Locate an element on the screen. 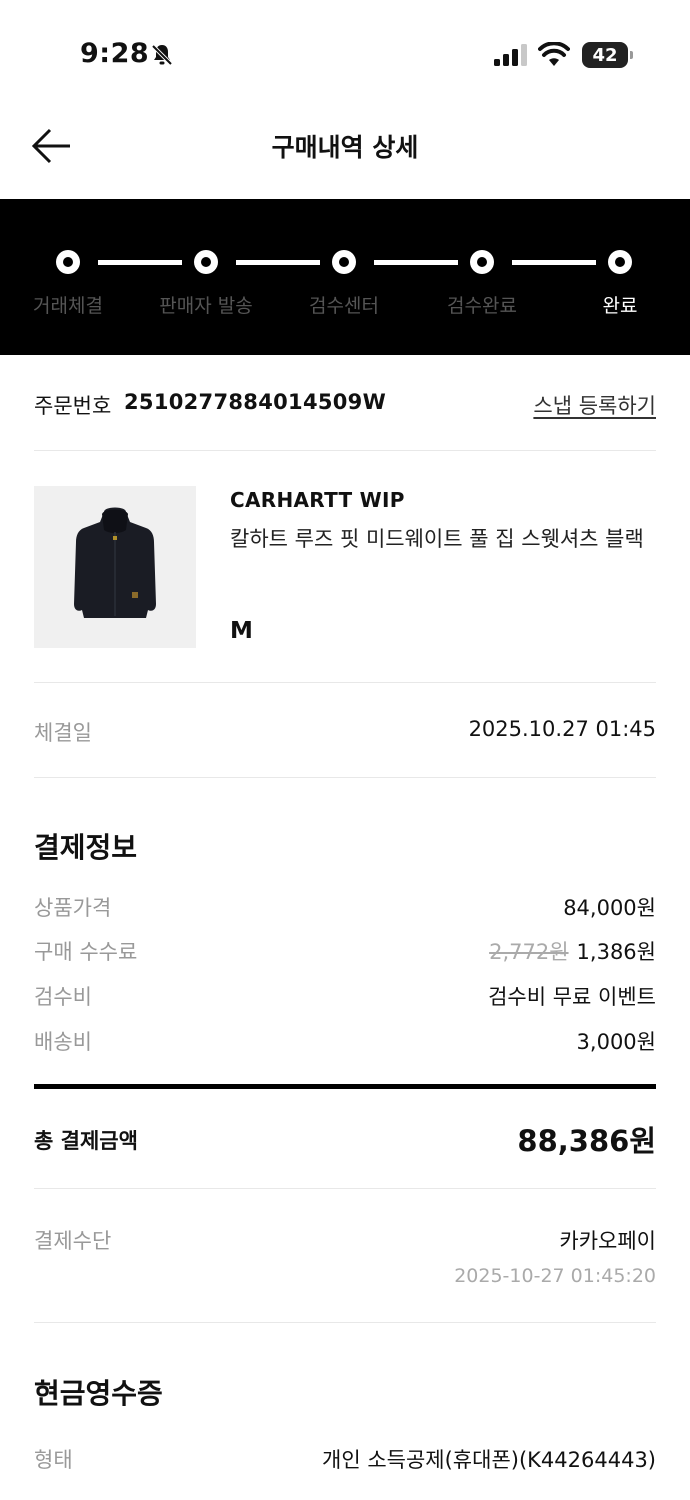 This screenshot has height=1500, width=690. payment-datetime: 2025-10-27 01:45:20 is located at coordinates (555, 1276).